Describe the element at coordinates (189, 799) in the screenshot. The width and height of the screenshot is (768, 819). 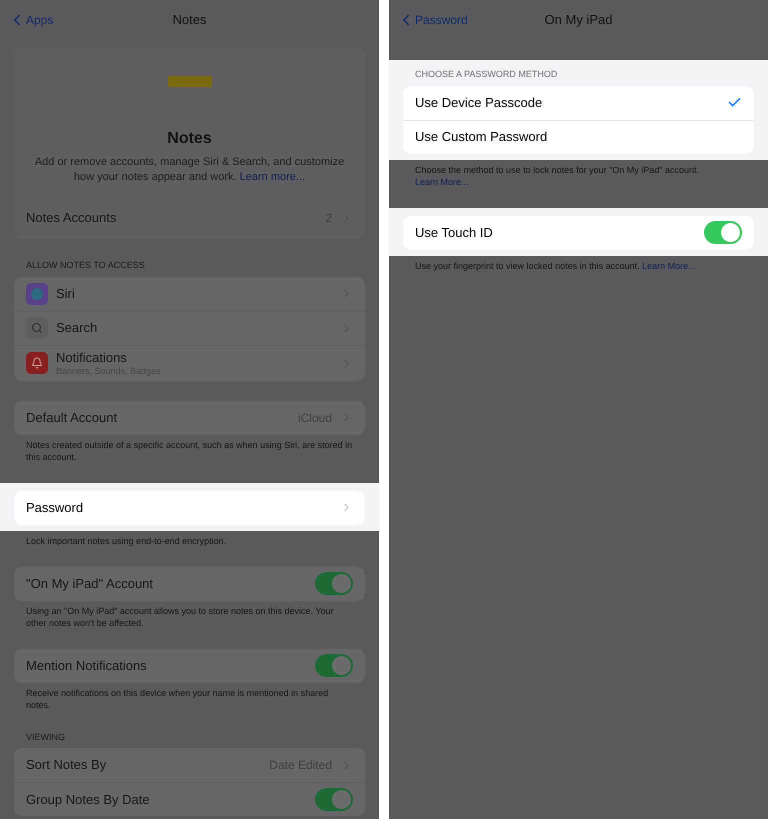
I see `settings-row: Group Notes By Date` at that location.